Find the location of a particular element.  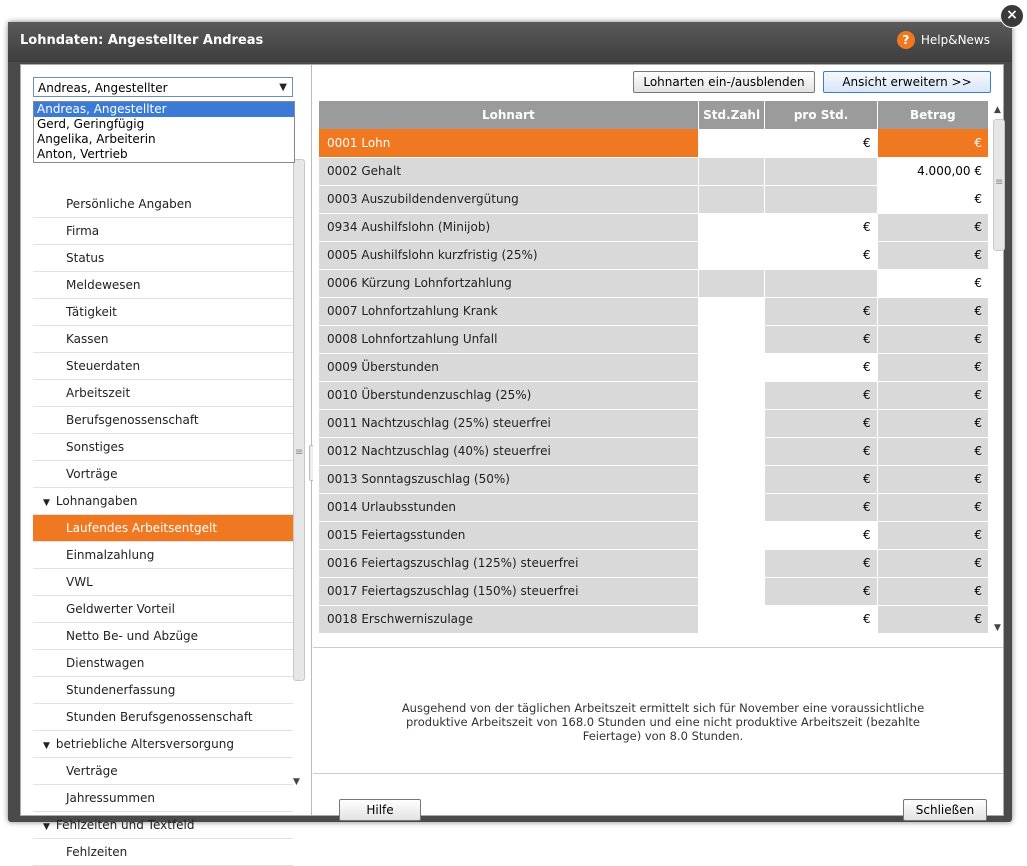

nav-label: betriebliche Altersversorgung is located at coordinates (145, 744).